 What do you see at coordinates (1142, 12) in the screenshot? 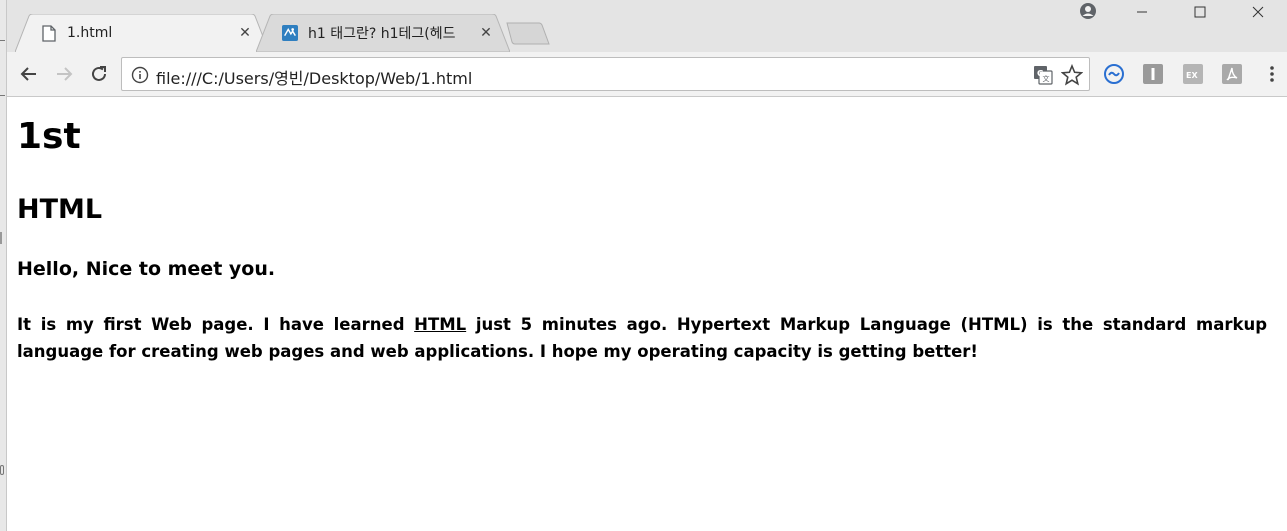
I see `minimize-icon` at bounding box center [1142, 12].